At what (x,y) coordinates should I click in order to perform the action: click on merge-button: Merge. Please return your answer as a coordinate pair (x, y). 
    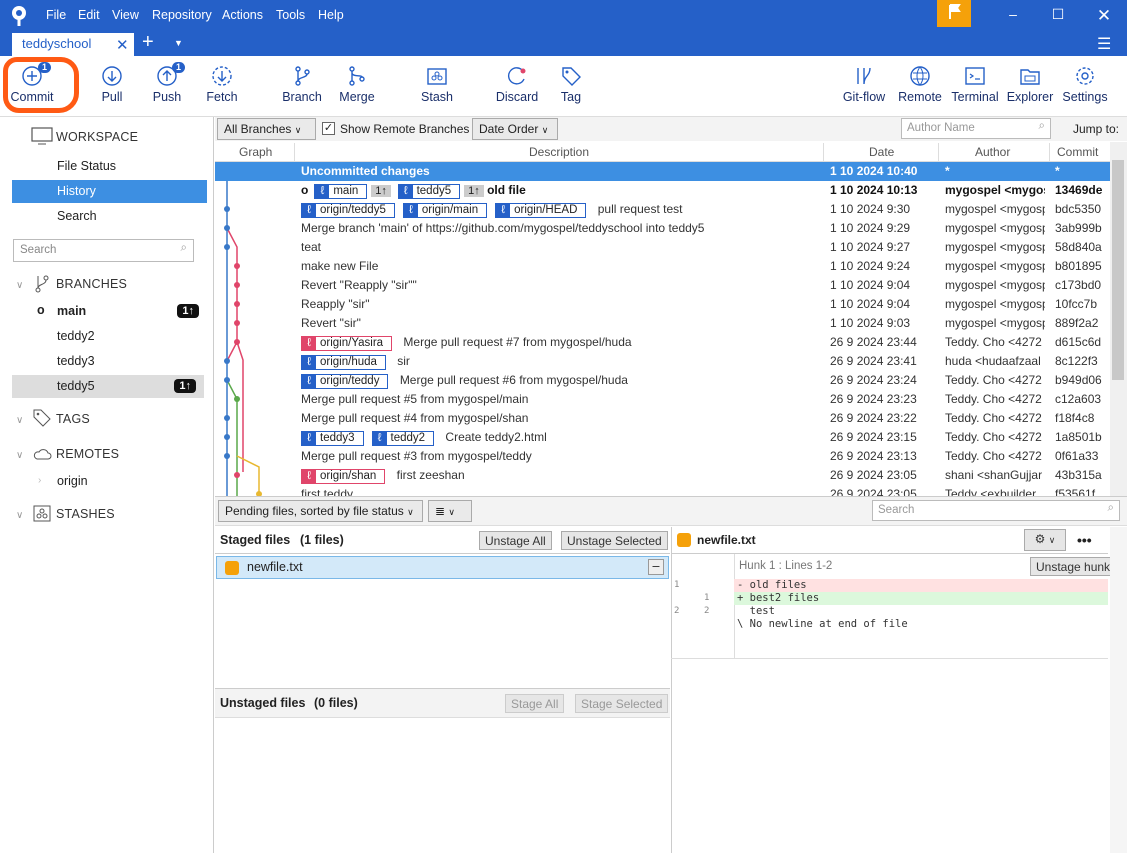
    Looking at the image, I should click on (357, 86).